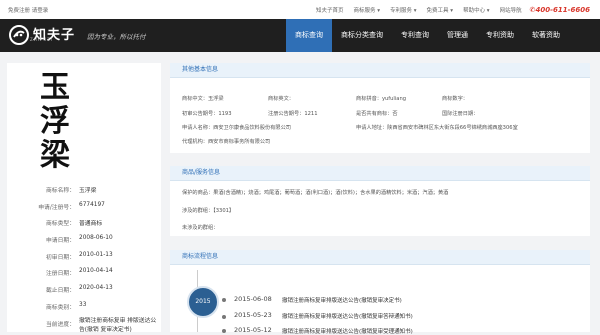 The height and width of the screenshot is (335, 600). Describe the element at coordinates (437, 128) in the screenshot. I see `field-address: 申请人地址：陕西省西安市碑林区东大街东段66号锦绣商城西座306室` at that location.